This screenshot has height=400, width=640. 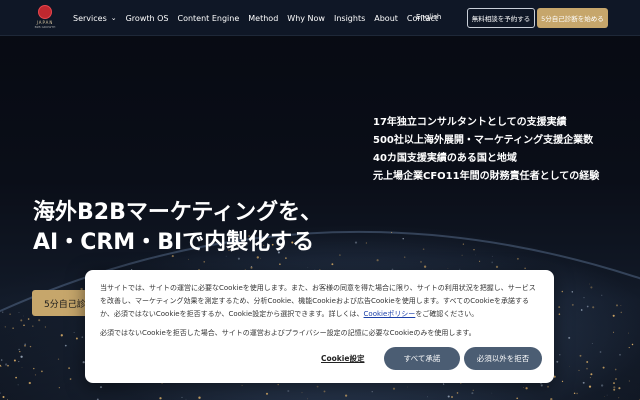 I want to click on reject-optional-button: 必須以外を拒否, so click(x=503, y=358).